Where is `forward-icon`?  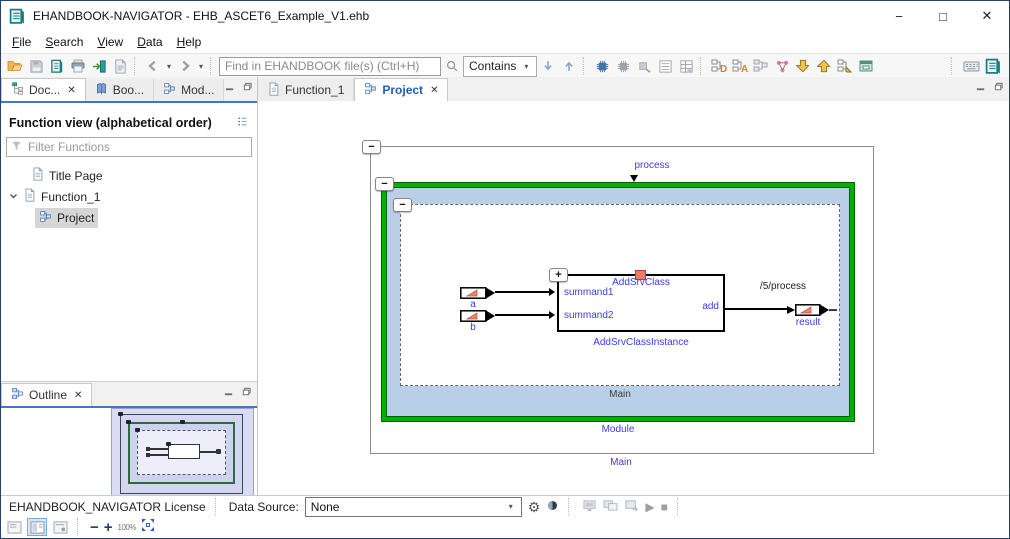 forward-icon is located at coordinates (185, 66).